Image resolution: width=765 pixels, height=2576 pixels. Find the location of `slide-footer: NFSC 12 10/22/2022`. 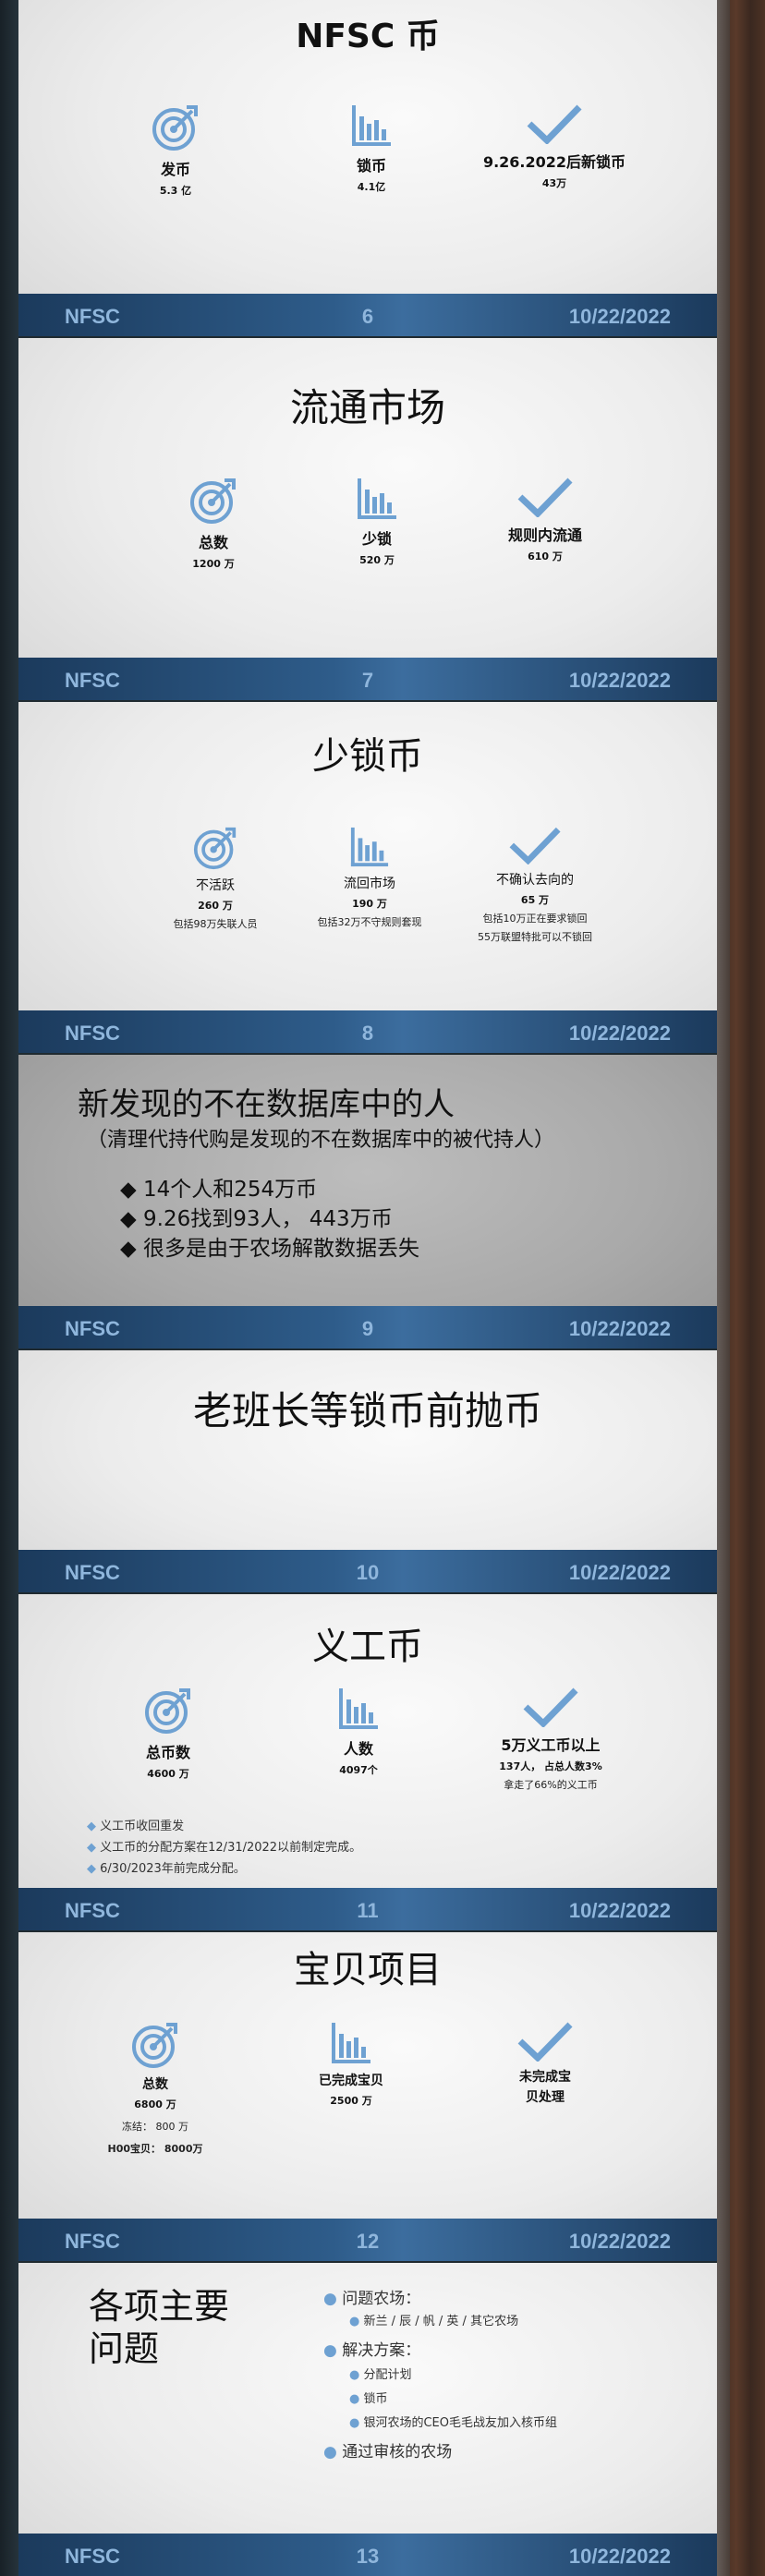

slide-footer: NFSC 12 10/22/2022 is located at coordinates (367, 2240).